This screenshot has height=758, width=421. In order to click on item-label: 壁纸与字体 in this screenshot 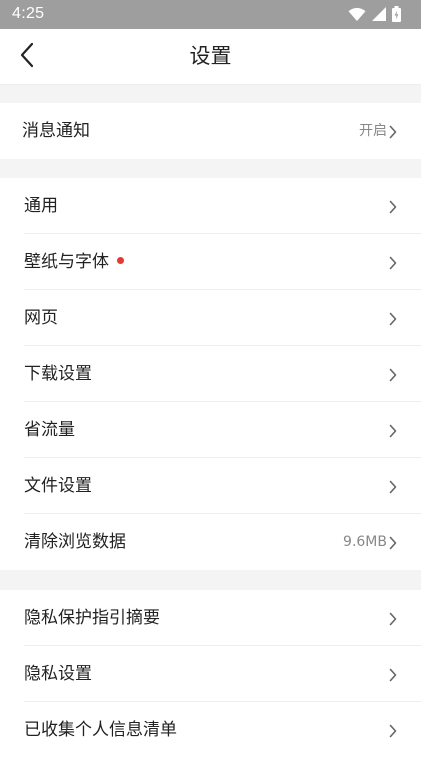, I will do `click(66, 262)`.